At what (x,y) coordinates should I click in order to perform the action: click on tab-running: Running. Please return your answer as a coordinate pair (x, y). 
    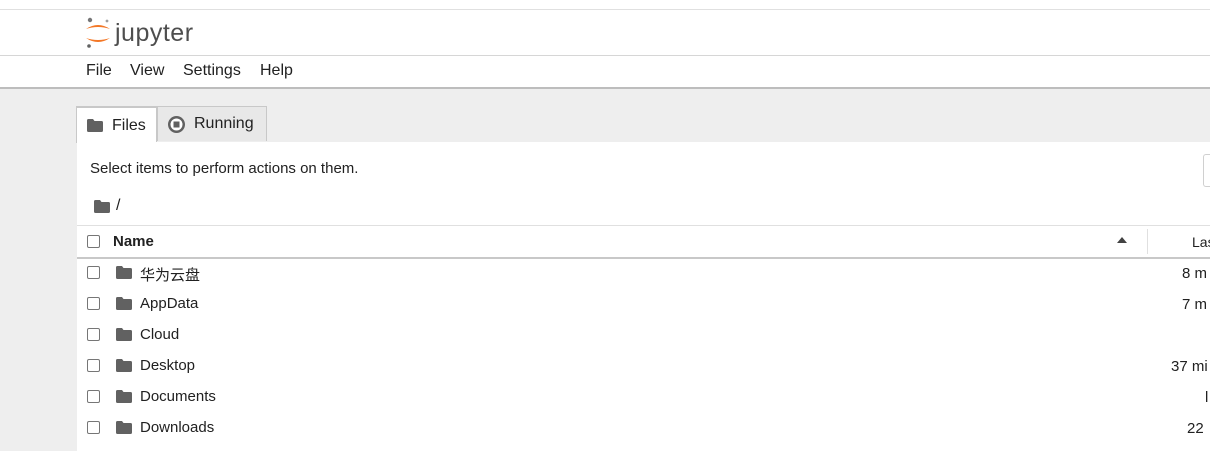
    Looking at the image, I should click on (212, 123).